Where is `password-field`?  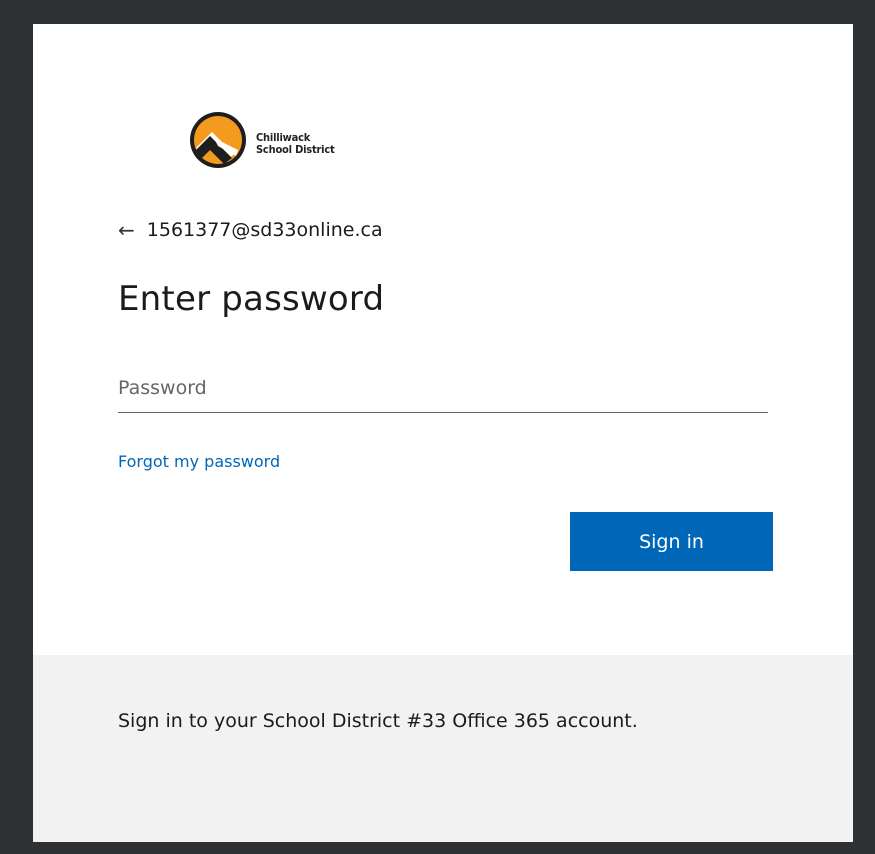
password-field is located at coordinates (443, 390).